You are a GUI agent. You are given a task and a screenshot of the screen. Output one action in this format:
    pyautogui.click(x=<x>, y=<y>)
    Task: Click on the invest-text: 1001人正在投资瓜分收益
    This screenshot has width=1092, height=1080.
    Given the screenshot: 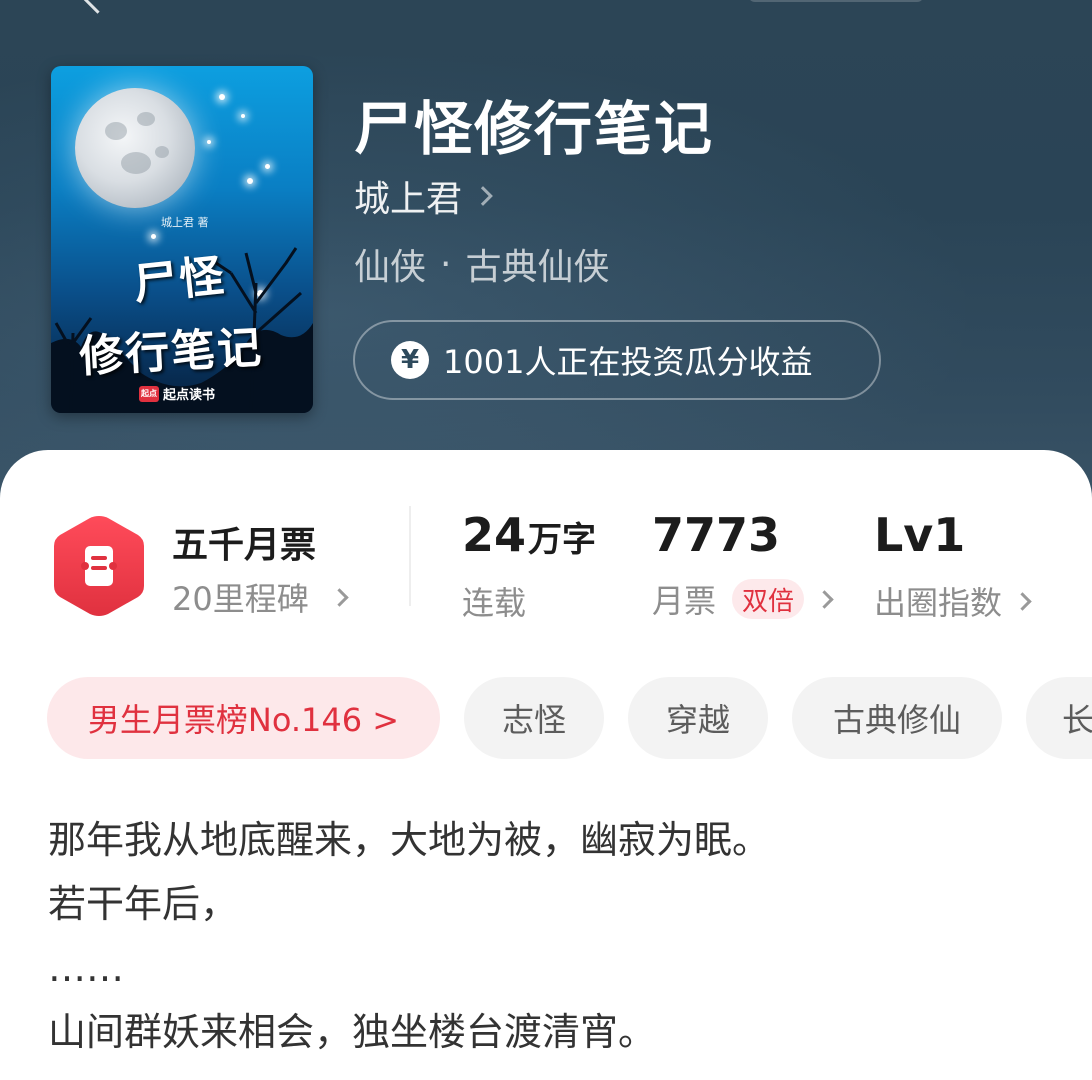 What is the action you would take?
    pyautogui.click(x=628, y=362)
    